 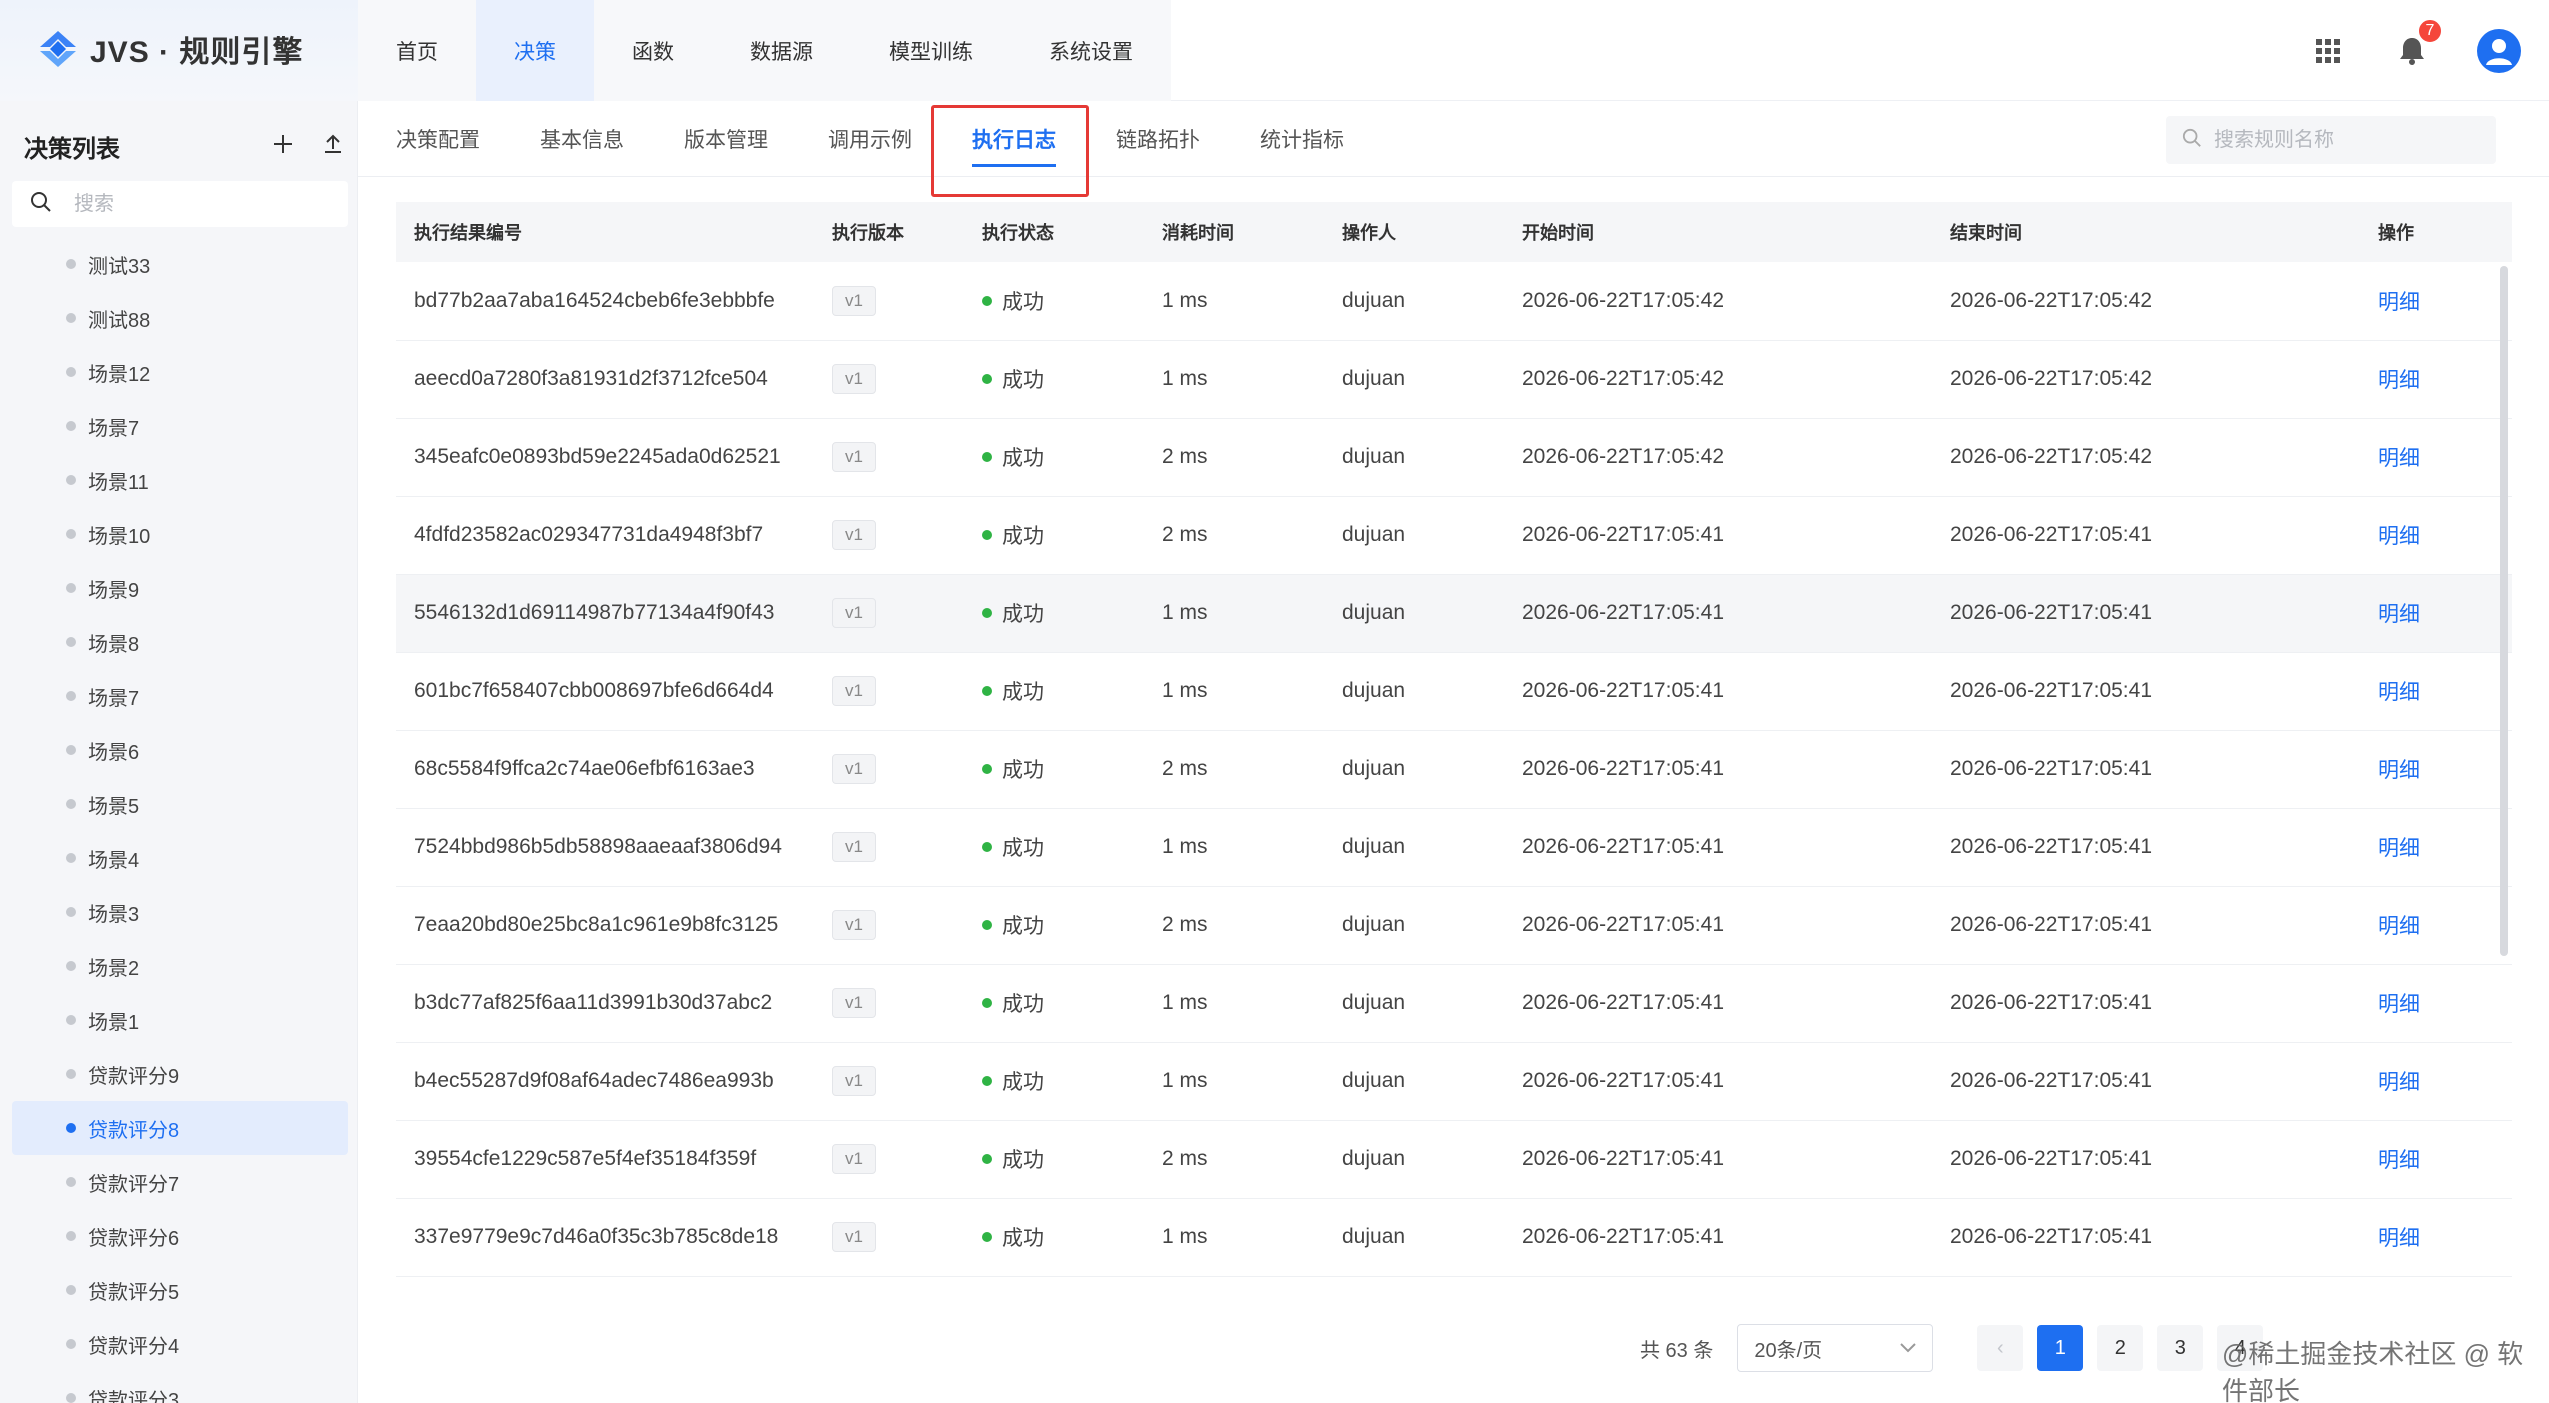 What do you see at coordinates (180, 1387) in the screenshot?
I see `decision-item: 贷款评分3` at bounding box center [180, 1387].